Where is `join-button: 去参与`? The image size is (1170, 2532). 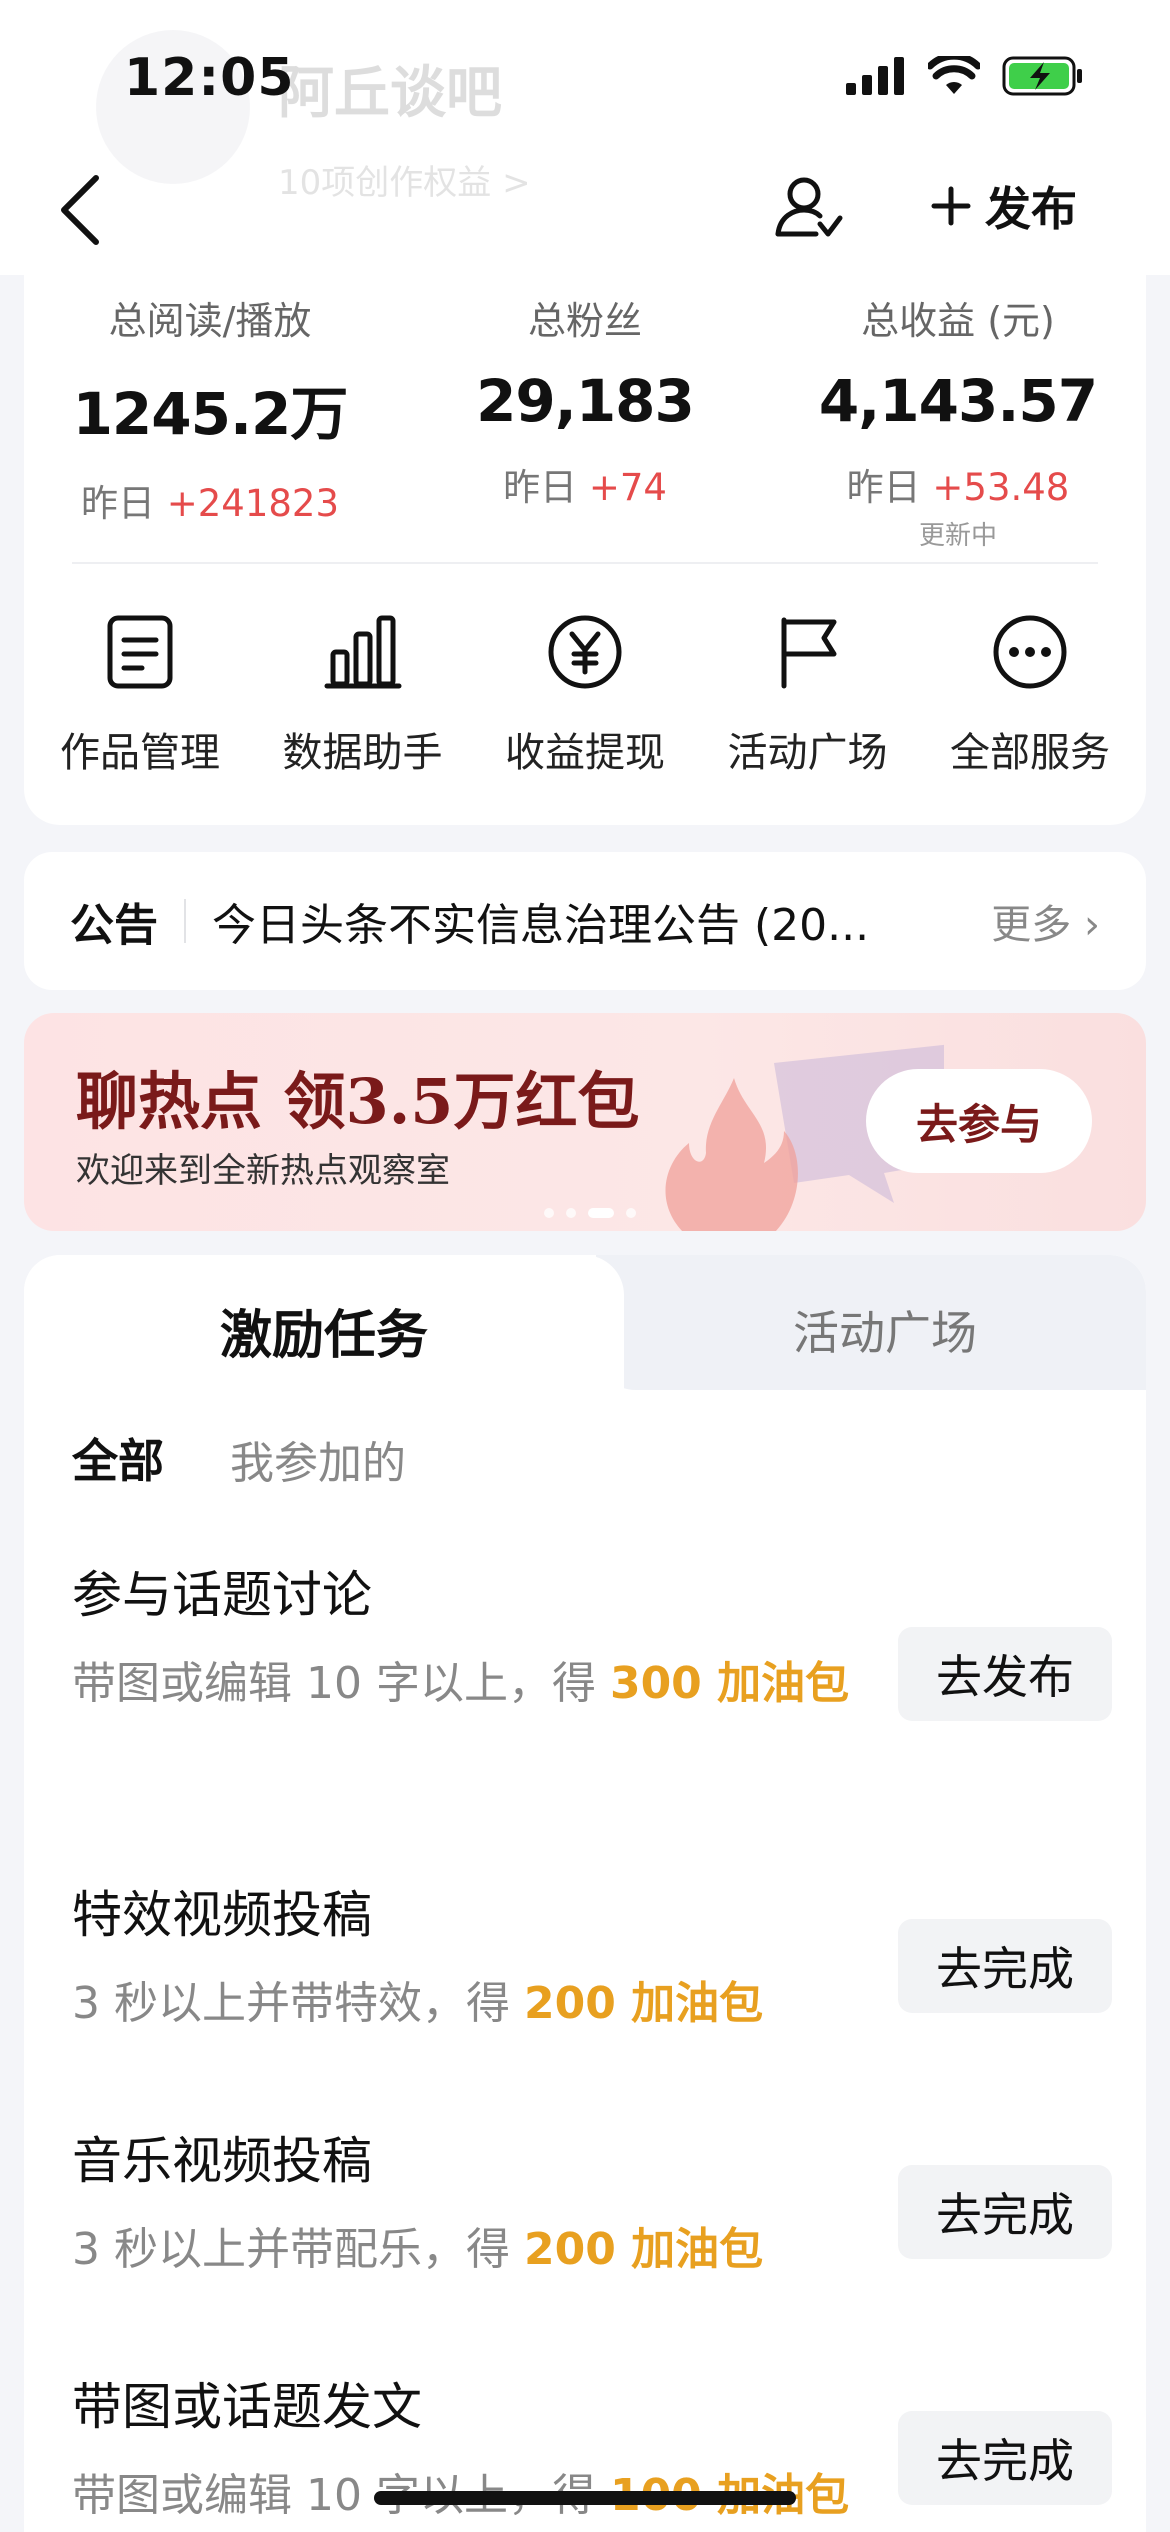
join-button: 去参与 is located at coordinates (979, 1121).